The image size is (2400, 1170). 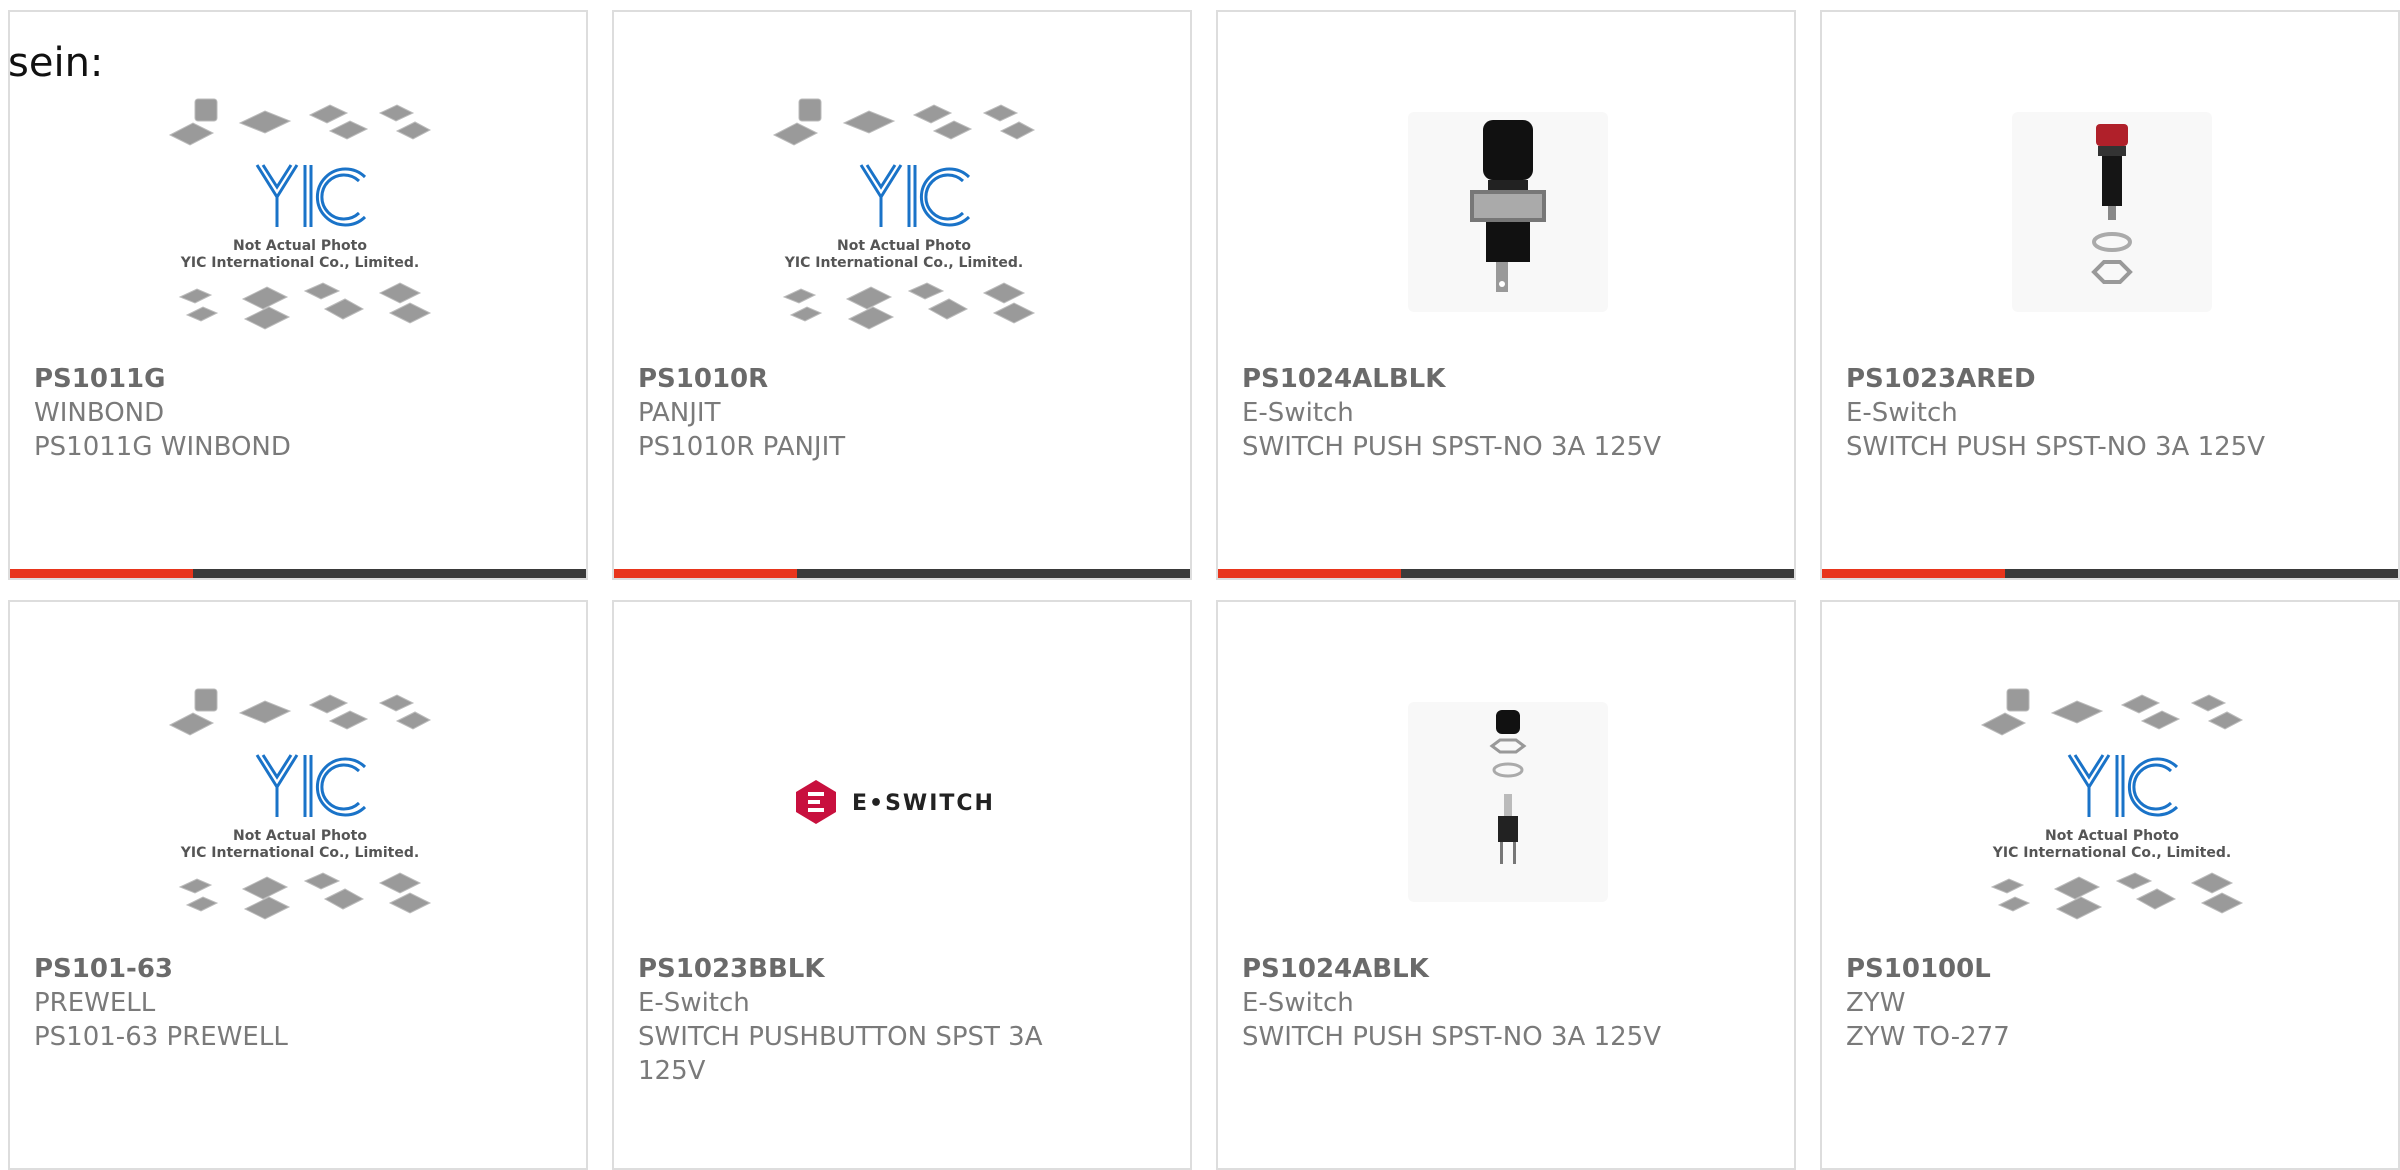 I want to click on manufacturer: ZYW, so click(x=1876, y=1003).